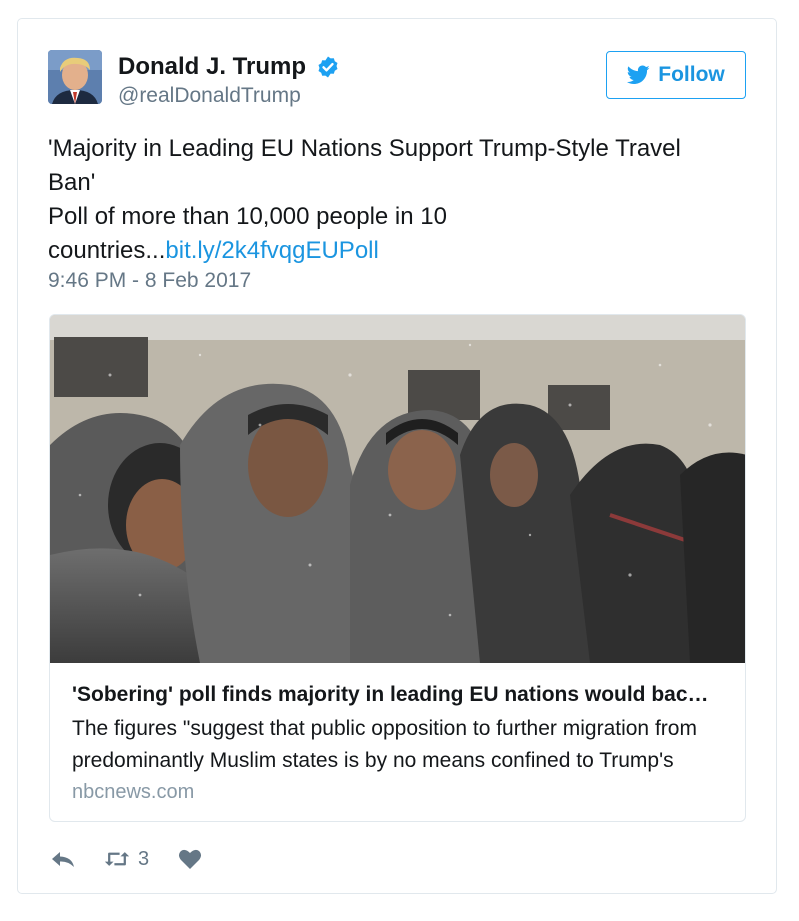 This screenshot has height=921, width=799. Describe the element at coordinates (328, 67) in the screenshot. I see `verified-badge-icon` at that location.